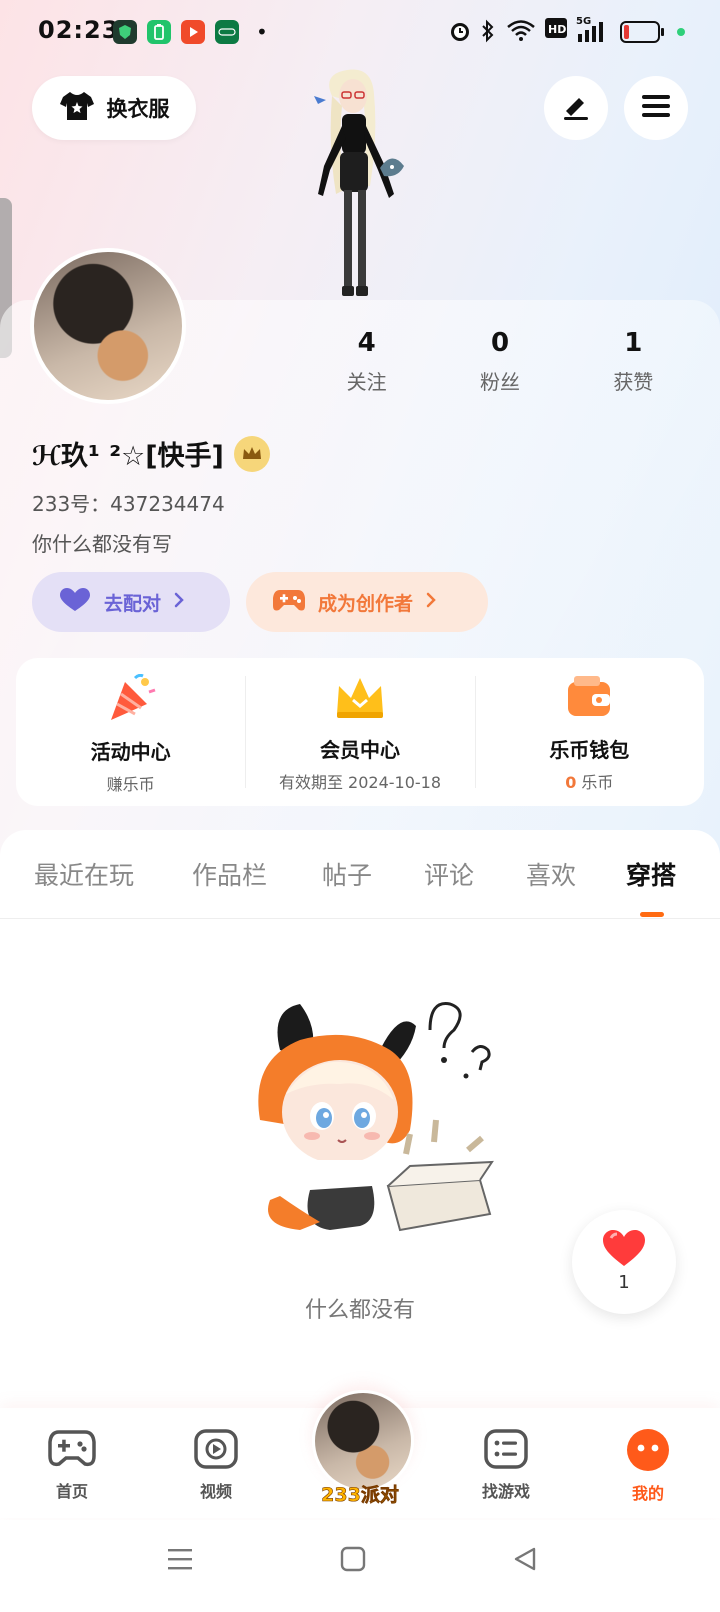 Image resolution: width=720 pixels, height=1612 pixels. What do you see at coordinates (366, 361) in the screenshot?
I see `stat-following: 4 关注` at bounding box center [366, 361].